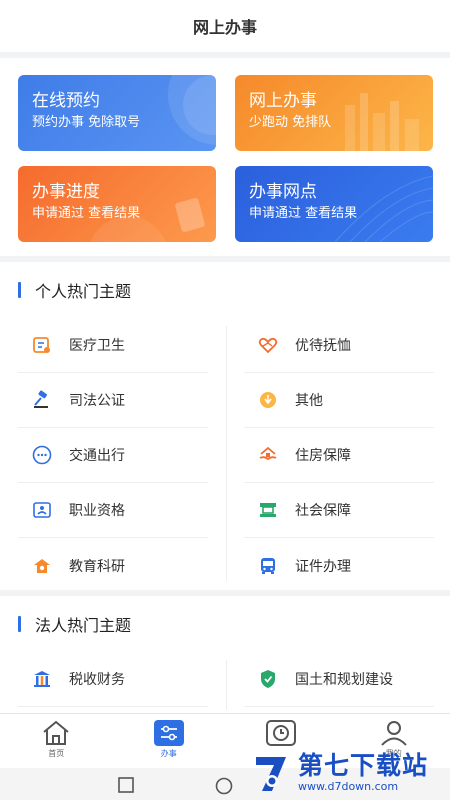 The image size is (450, 800). Describe the element at coordinates (168, 733) in the screenshot. I see `sliders-icon` at that location.